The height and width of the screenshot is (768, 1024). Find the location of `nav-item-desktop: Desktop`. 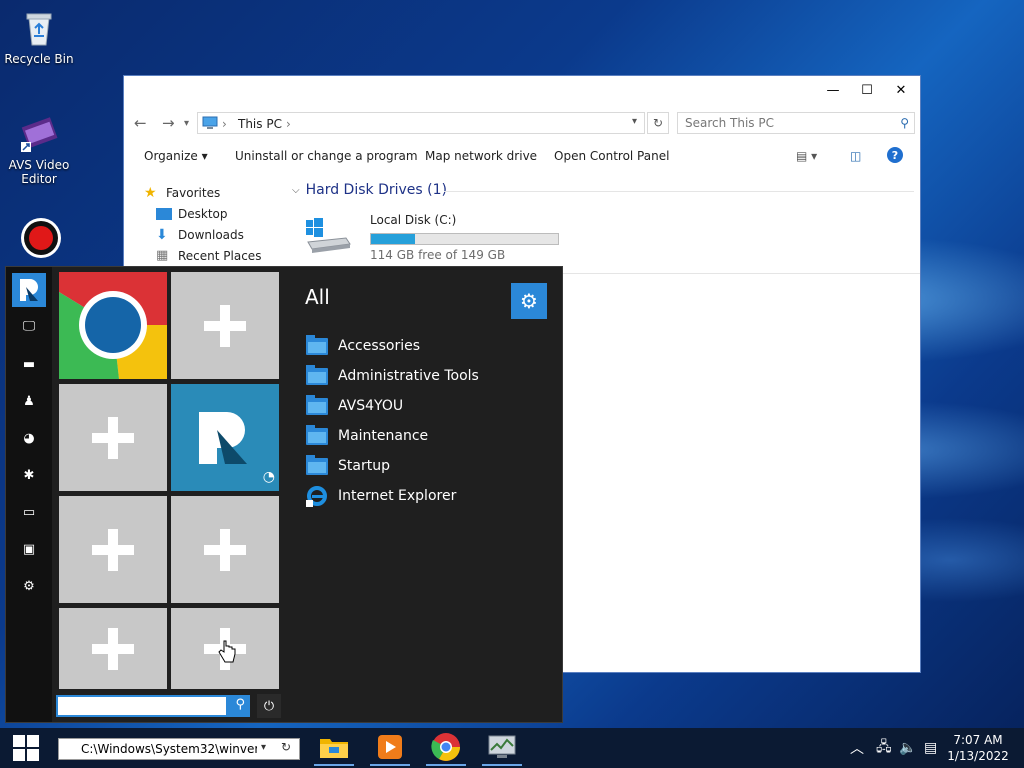

nav-item-desktop: Desktop is located at coordinates (202, 213).